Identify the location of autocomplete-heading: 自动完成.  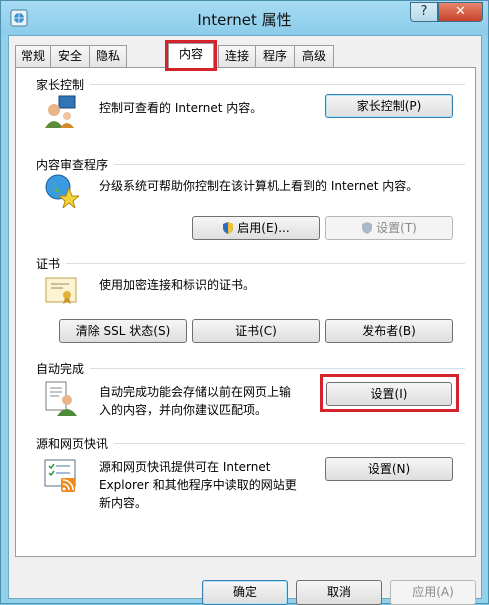
(60, 369).